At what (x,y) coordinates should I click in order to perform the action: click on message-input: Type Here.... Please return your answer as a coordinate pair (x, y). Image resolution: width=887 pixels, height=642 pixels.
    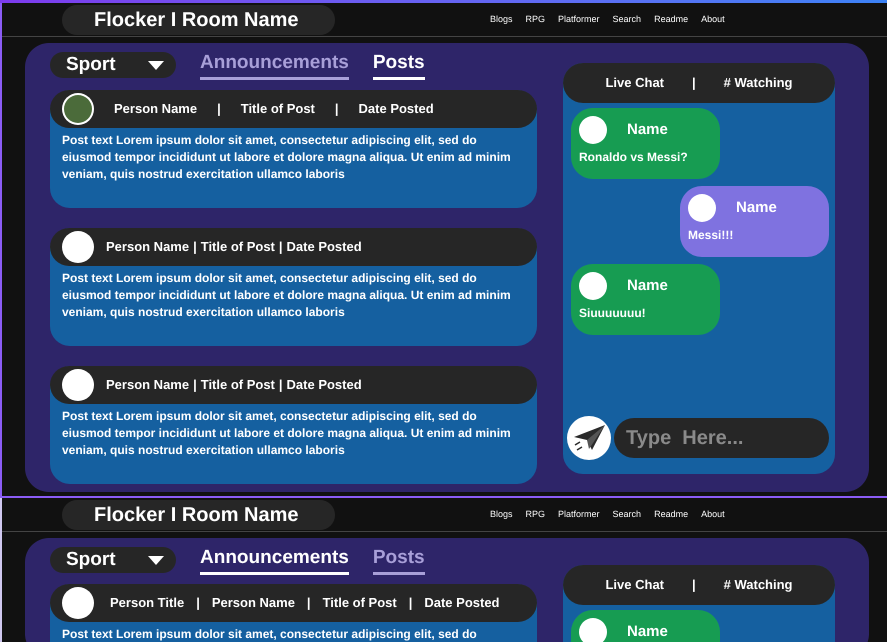
    Looking at the image, I should click on (721, 438).